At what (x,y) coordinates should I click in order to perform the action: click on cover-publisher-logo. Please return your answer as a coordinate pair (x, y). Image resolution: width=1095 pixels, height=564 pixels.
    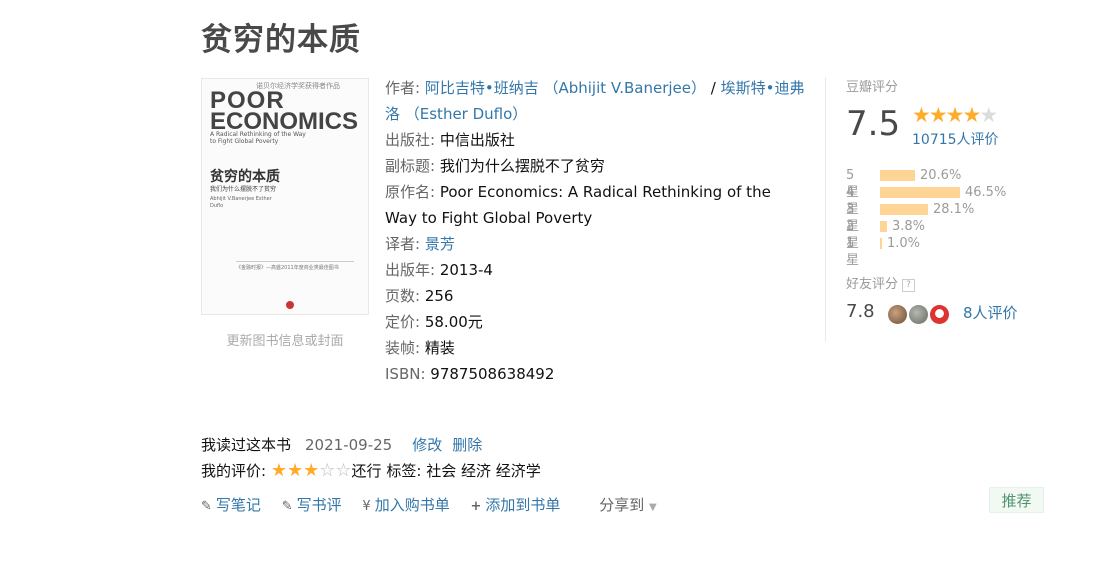
    Looking at the image, I should click on (290, 305).